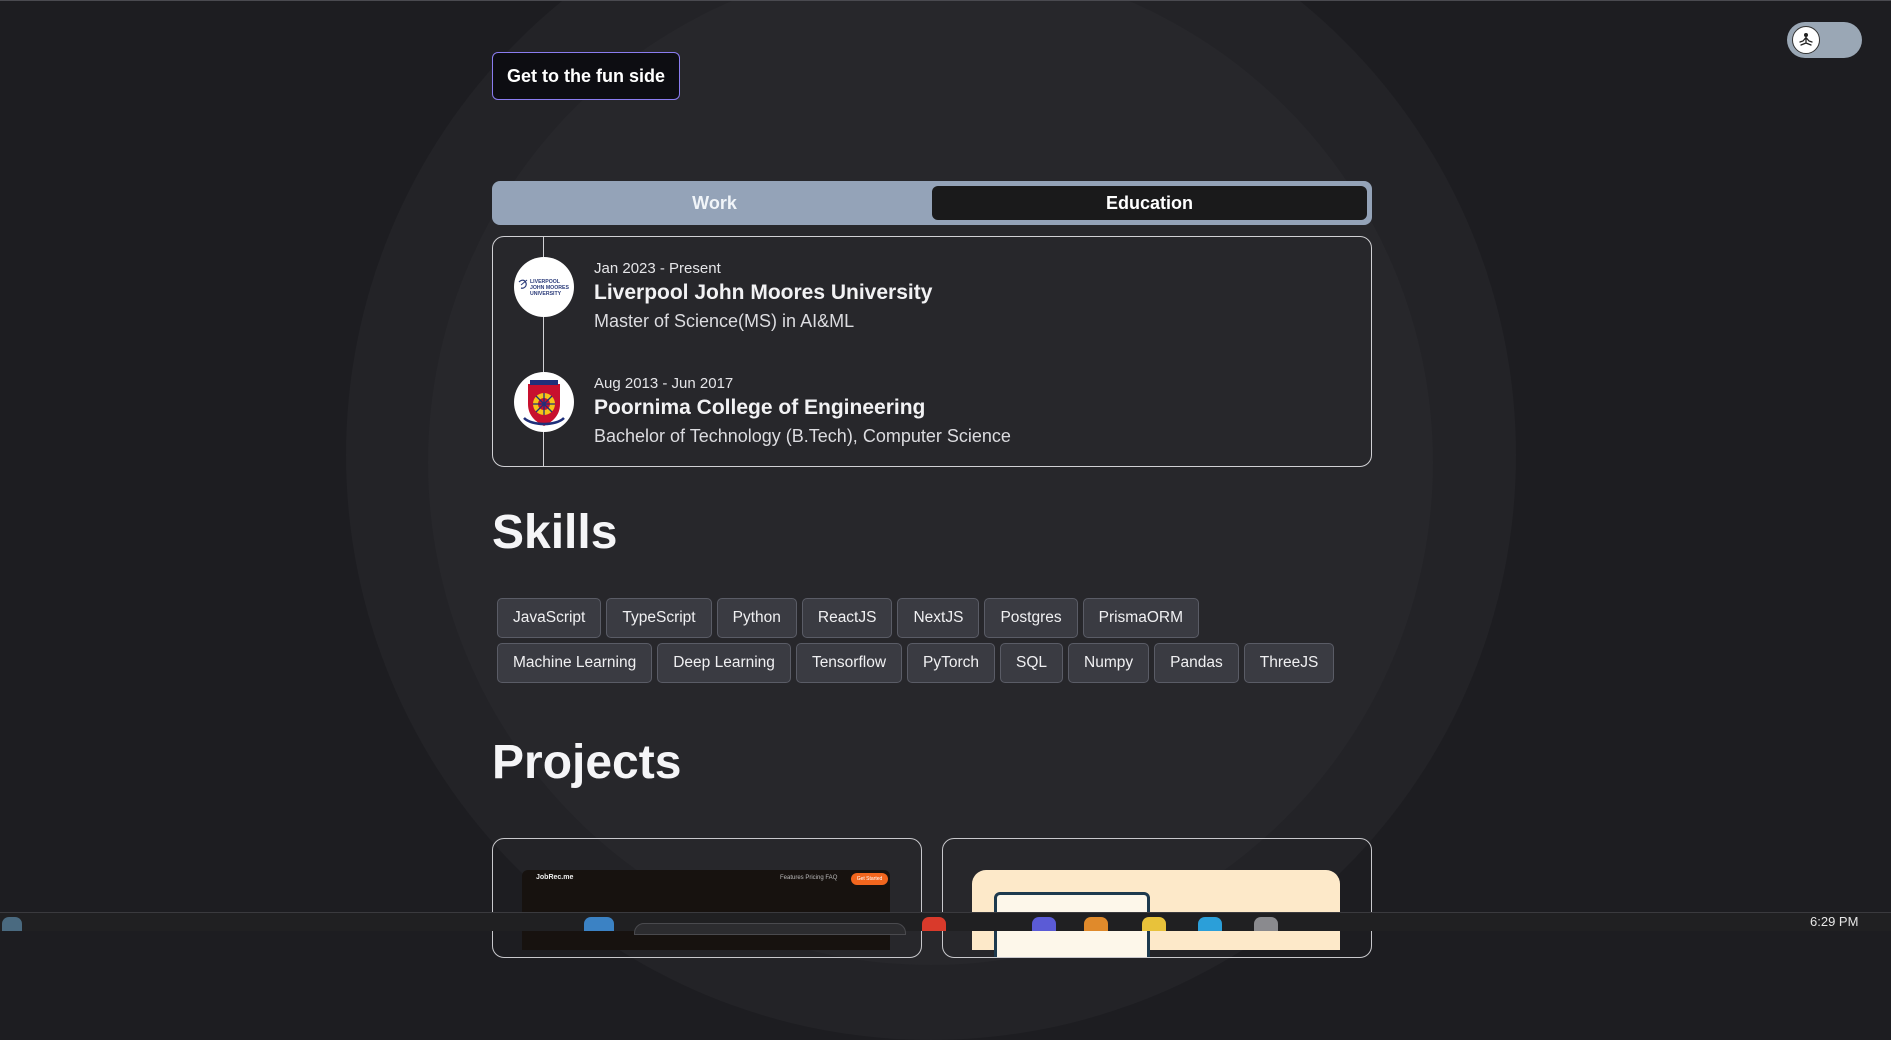  What do you see at coordinates (1834, 921) in the screenshot?
I see `taskbar-clock: 6:29 PM` at bounding box center [1834, 921].